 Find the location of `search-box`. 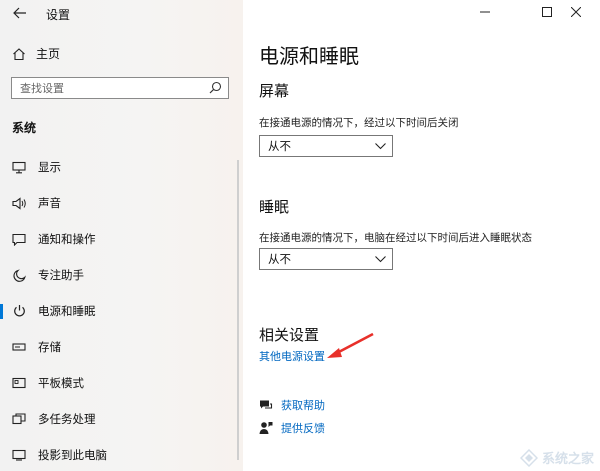

search-box is located at coordinates (120, 88).